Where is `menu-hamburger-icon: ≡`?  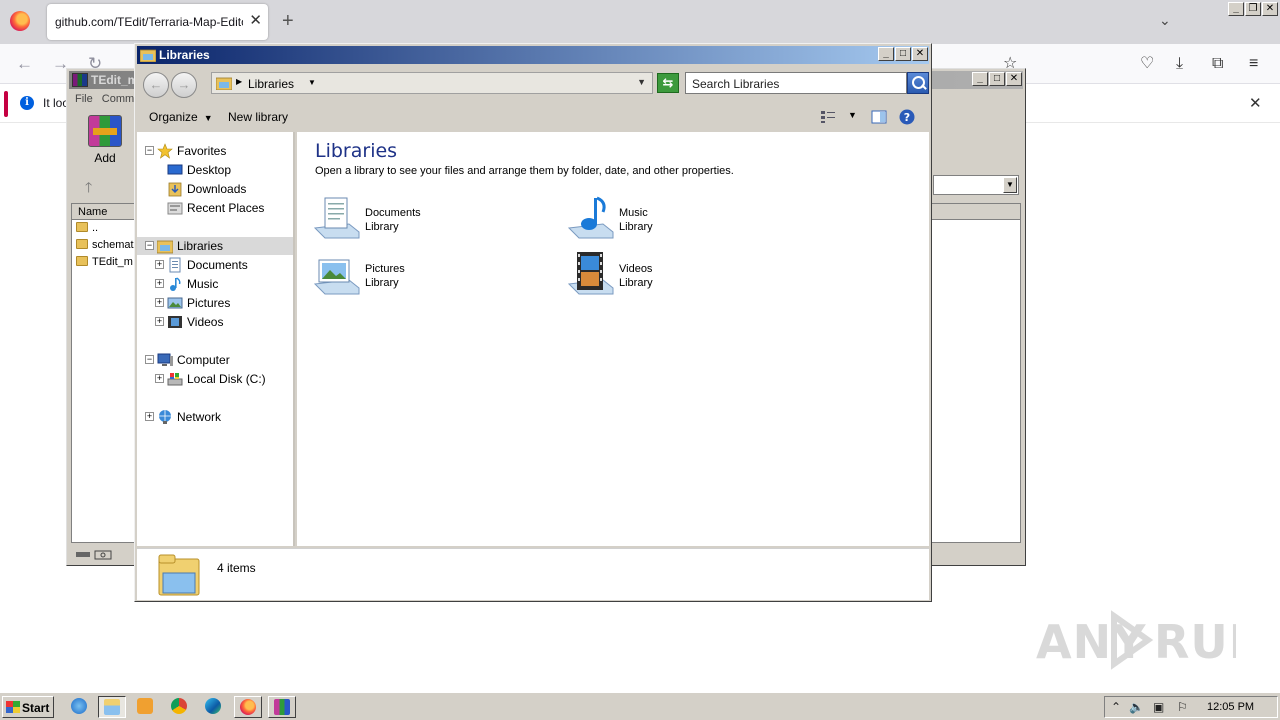 menu-hamburger-icon: ≡ is located at coordinates (1253, 64).